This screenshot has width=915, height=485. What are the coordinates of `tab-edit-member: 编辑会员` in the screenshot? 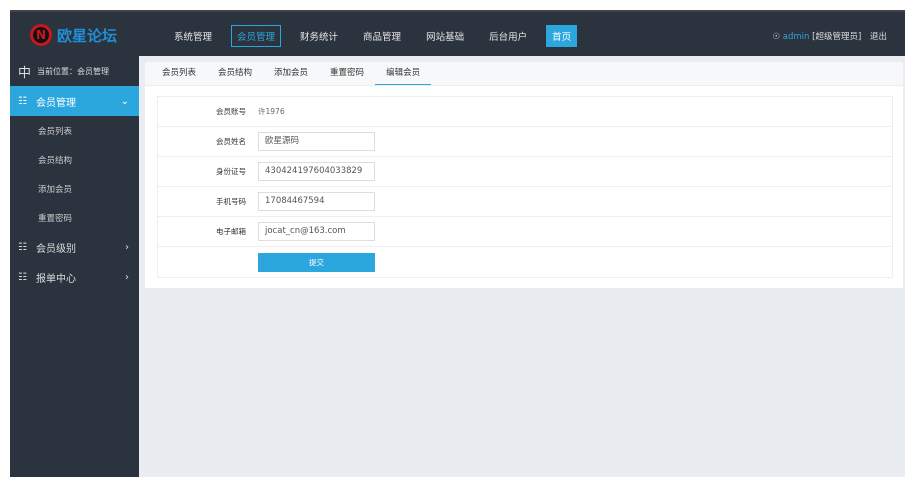 It's located at (403, 73).